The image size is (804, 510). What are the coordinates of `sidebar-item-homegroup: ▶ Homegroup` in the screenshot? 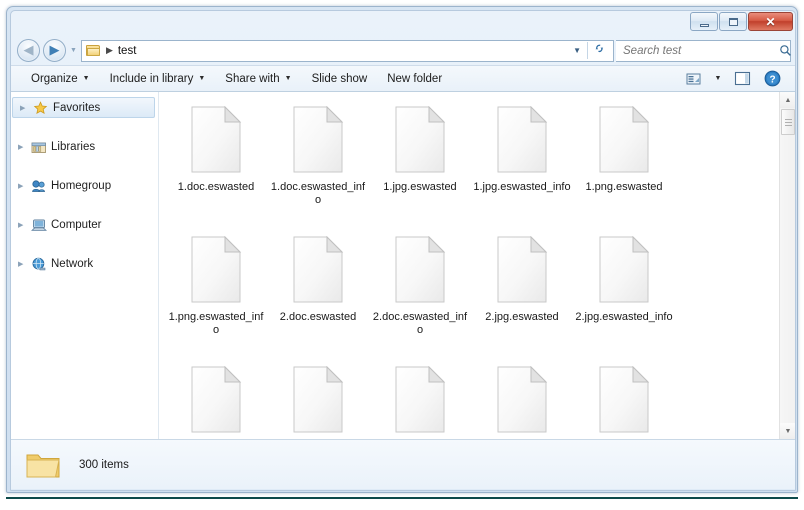 It's located at (84, 186).